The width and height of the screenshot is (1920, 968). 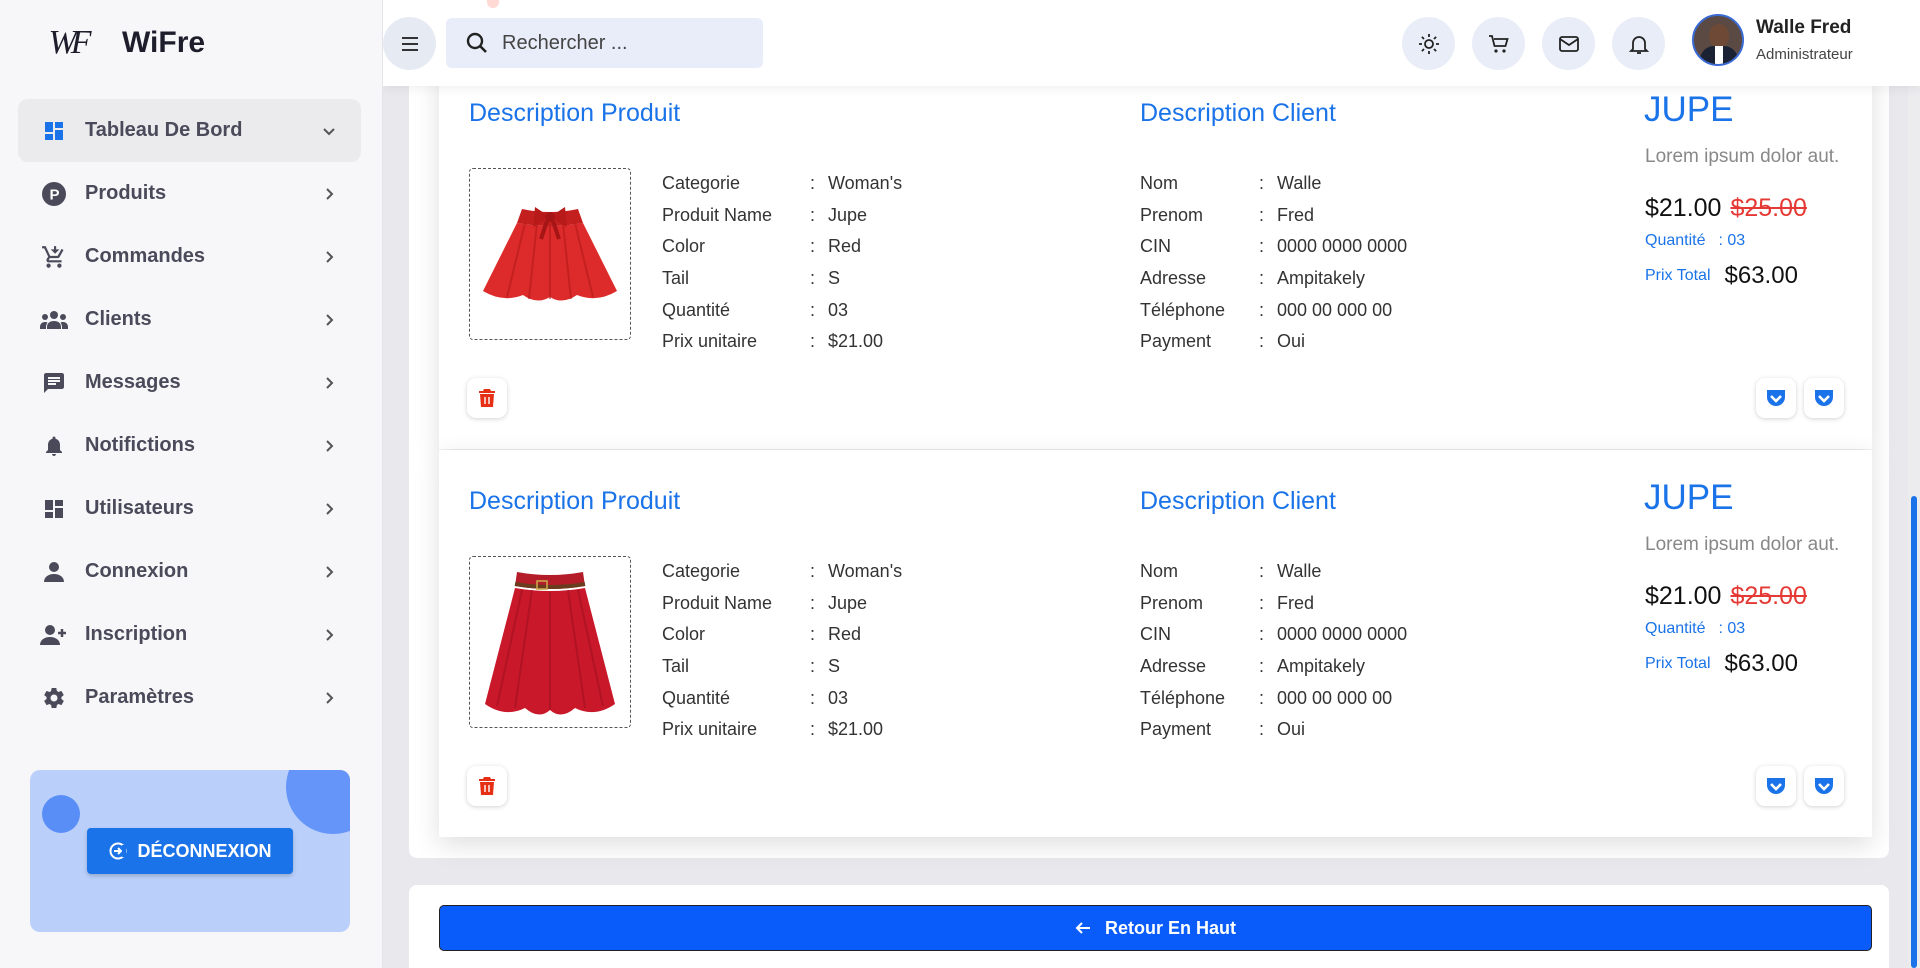 I want to click on sidebar-item-clients: Clients, so click(x=189, y=319).